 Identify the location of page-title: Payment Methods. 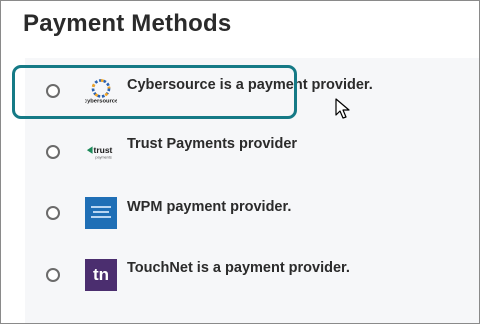
(127, 23).